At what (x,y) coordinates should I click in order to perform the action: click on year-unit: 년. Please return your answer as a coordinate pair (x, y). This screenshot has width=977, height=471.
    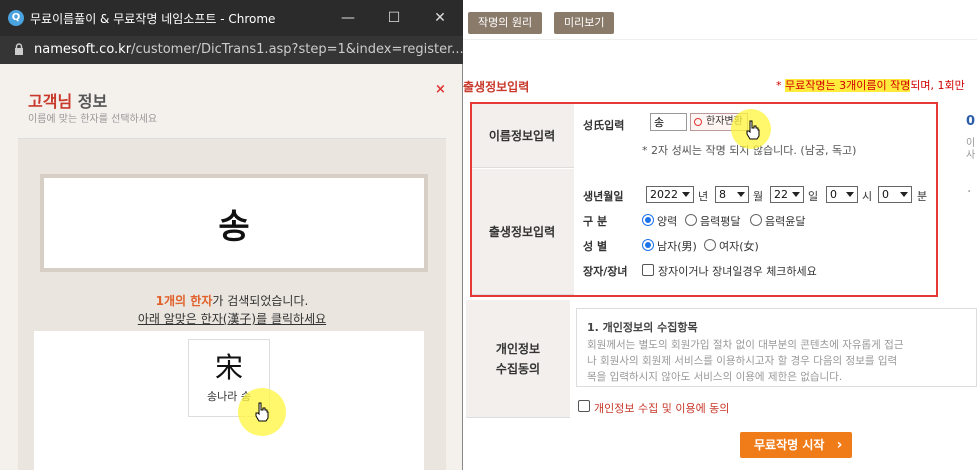
    Looking at the image, I should click on (703, 196).